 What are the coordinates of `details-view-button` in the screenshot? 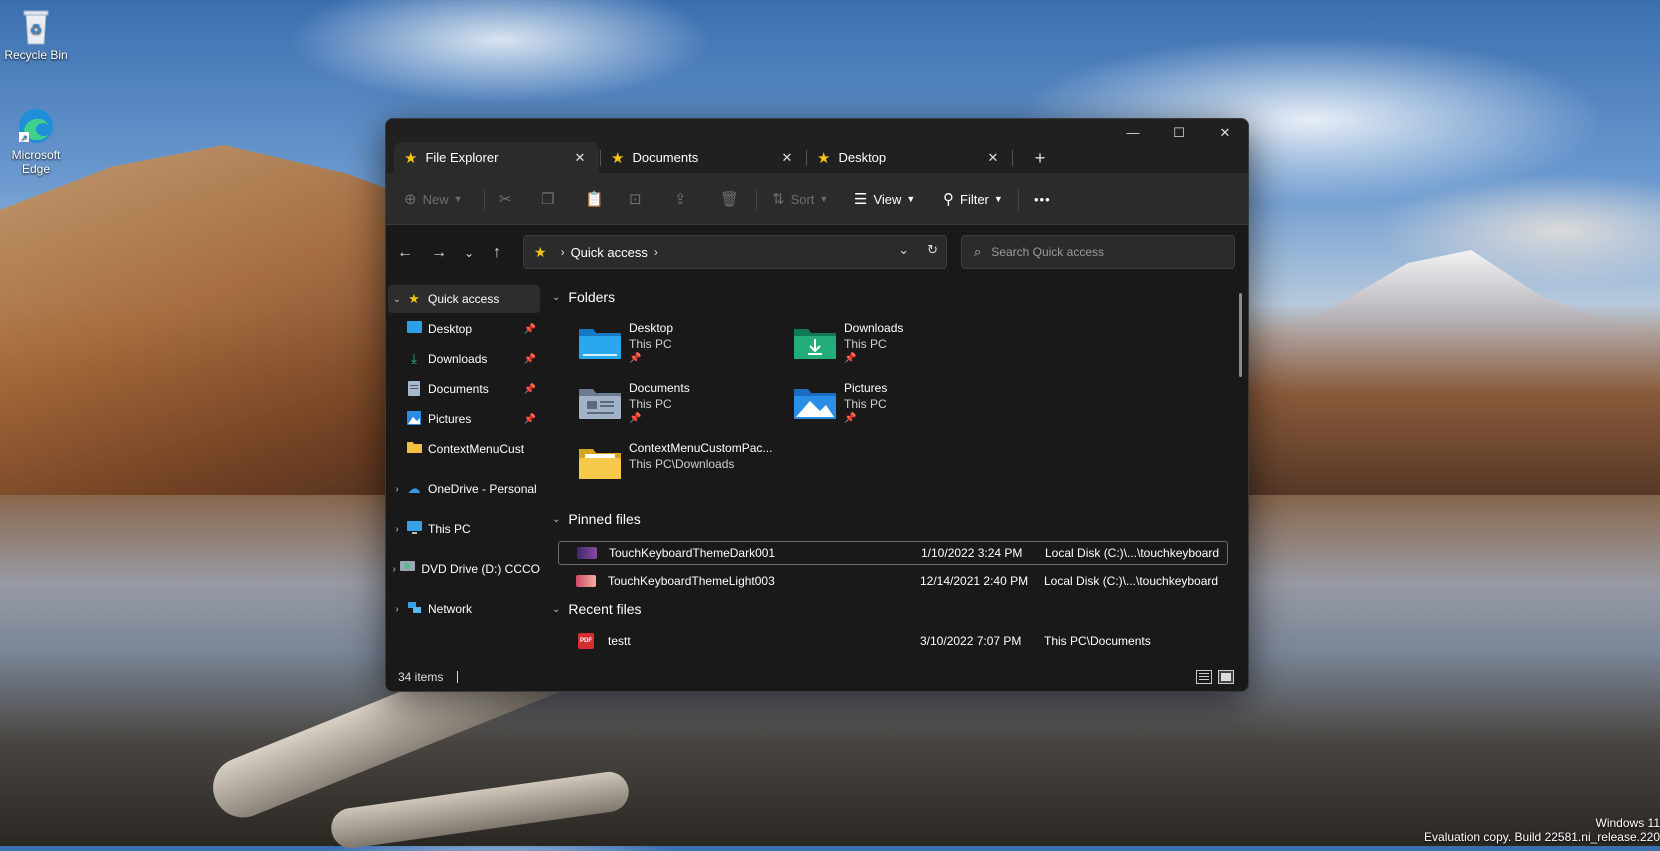 It's located at (1204, 677).